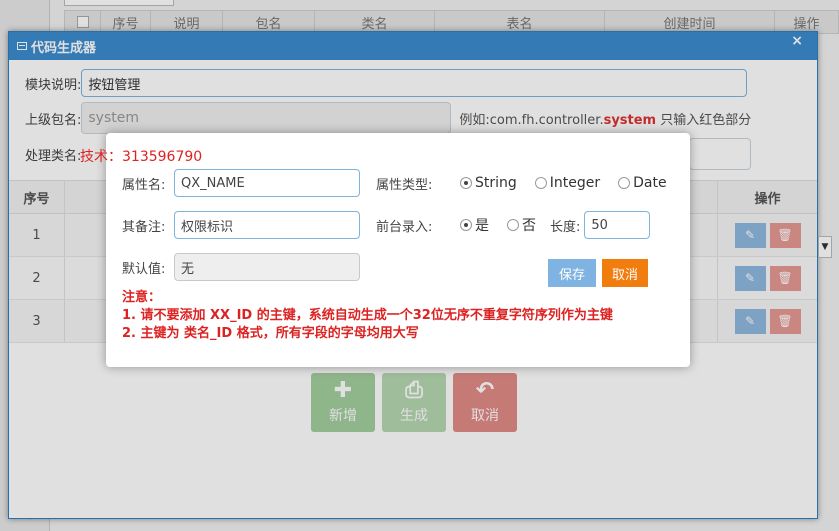 This screenshot has height=531, width=839. Describe the element at coordinates (141, 157) in the screenshot. I see `watermark-text: 技术：313596790` at that location.